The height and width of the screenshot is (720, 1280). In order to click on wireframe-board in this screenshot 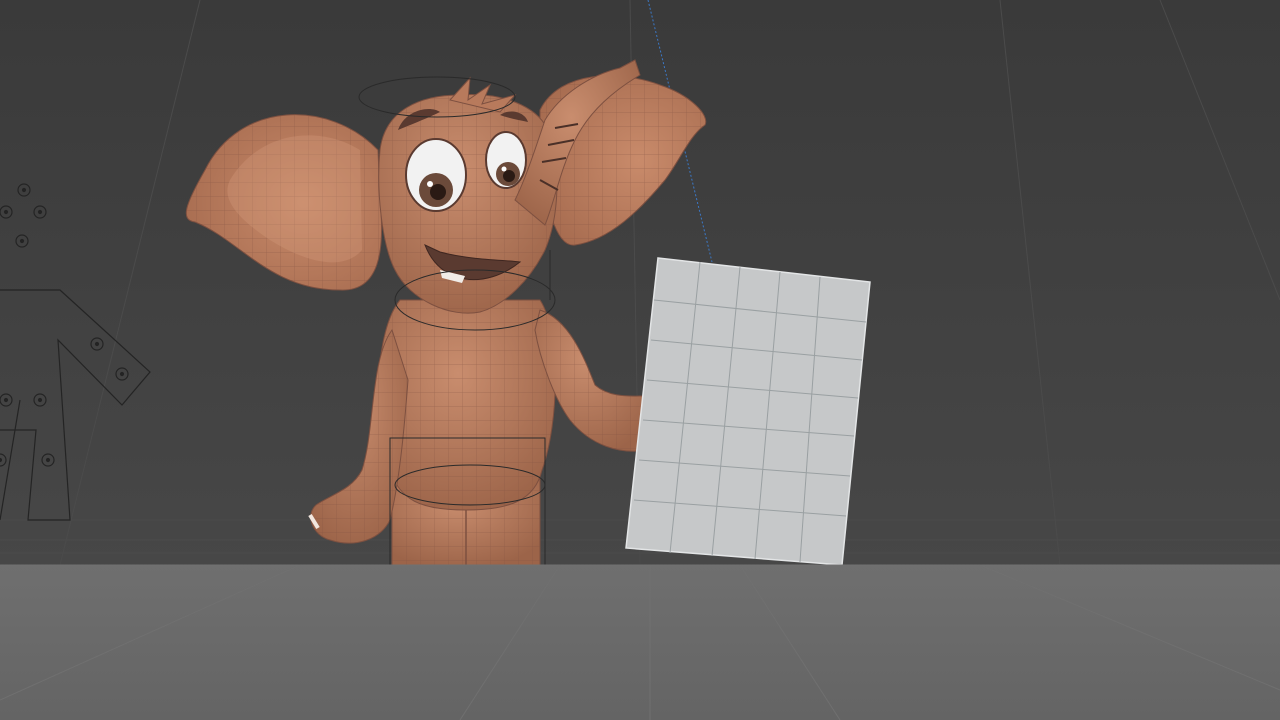, I will do `click(748, 411)`.